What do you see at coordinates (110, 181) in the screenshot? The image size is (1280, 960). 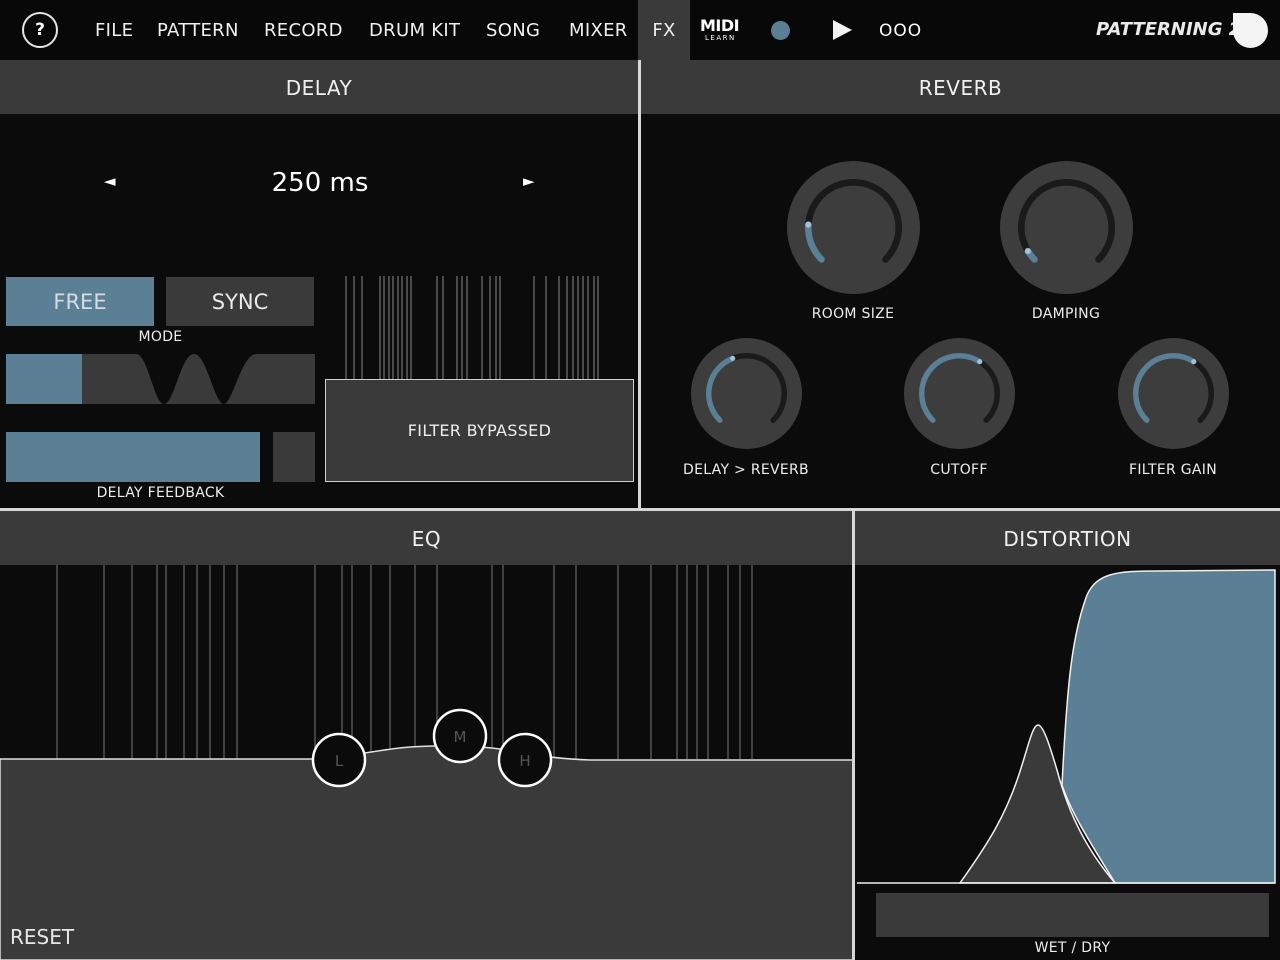 I see `delay-time-prev-arrow-icon: ◄` at bounding box center [110, 181].